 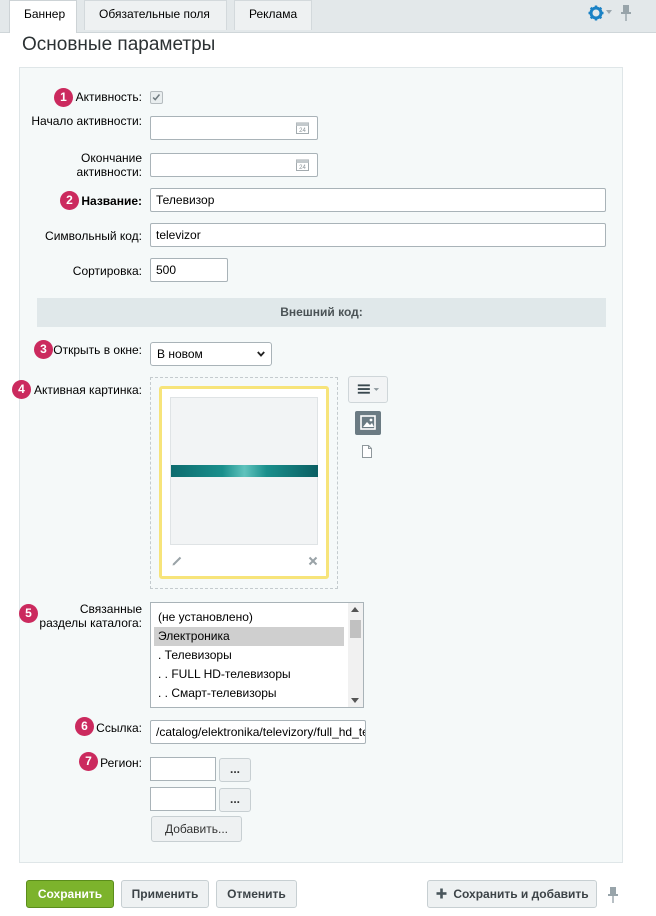 What do you see at coordinates (378, 200) in the screenshot?
I see `name-input: Телевизор` at bounding box center [378, 200].